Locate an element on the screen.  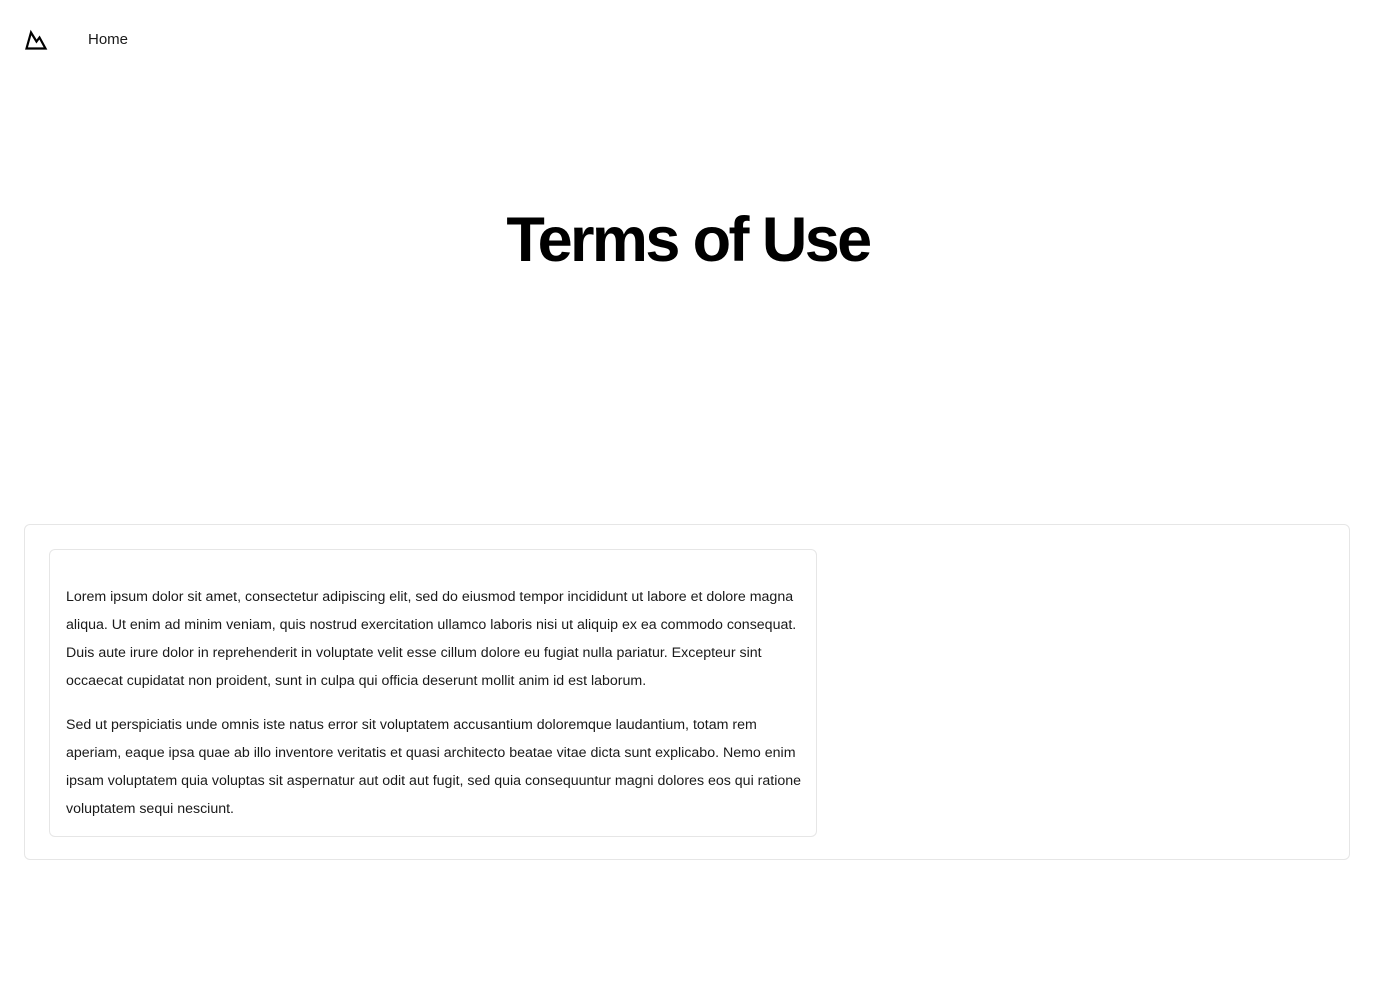
page-title: Terms of Use is located at coordinates (689, 240).